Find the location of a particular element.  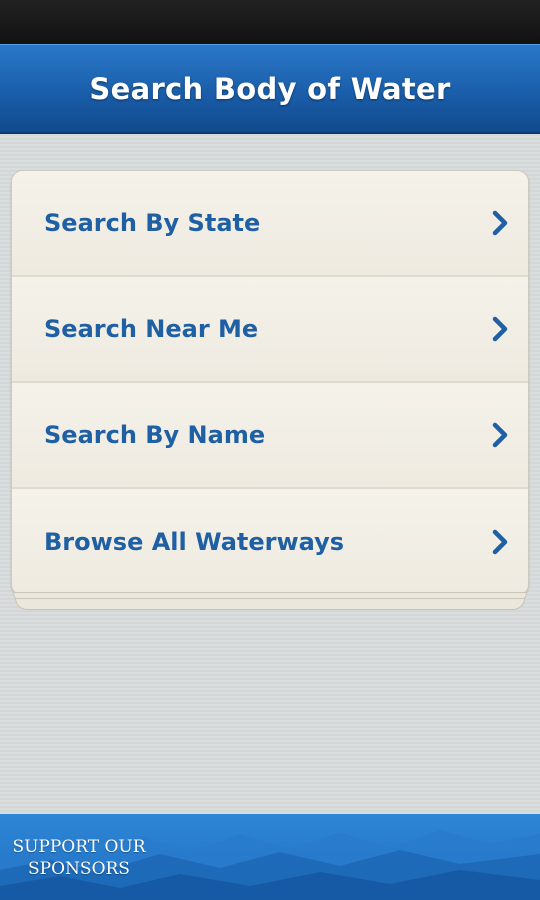

header-bar: Search Body of Water is located at coordinates (270, 89).